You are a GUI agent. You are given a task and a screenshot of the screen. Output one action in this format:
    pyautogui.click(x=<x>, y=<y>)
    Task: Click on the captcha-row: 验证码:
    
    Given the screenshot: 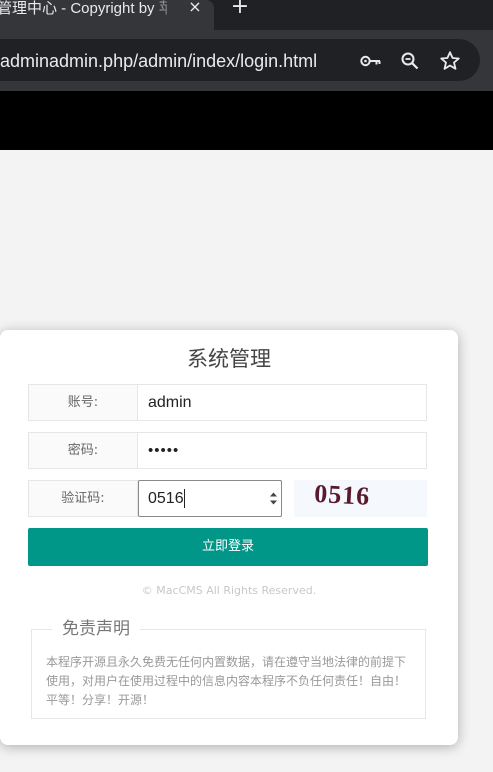 What is the action you would take?
    pyautogui.click(x=155, y=498)
    